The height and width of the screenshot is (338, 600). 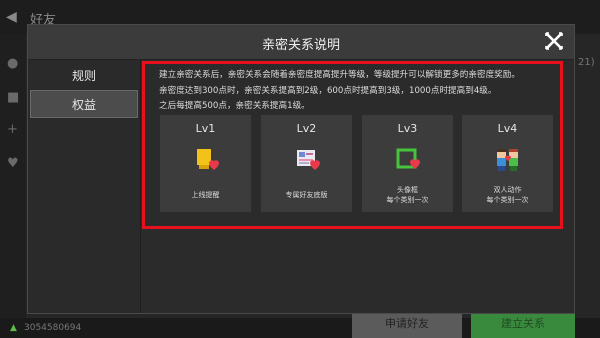 I want to click on level-card-1: Lv1 上线提醒, so click(x=205, y=163).